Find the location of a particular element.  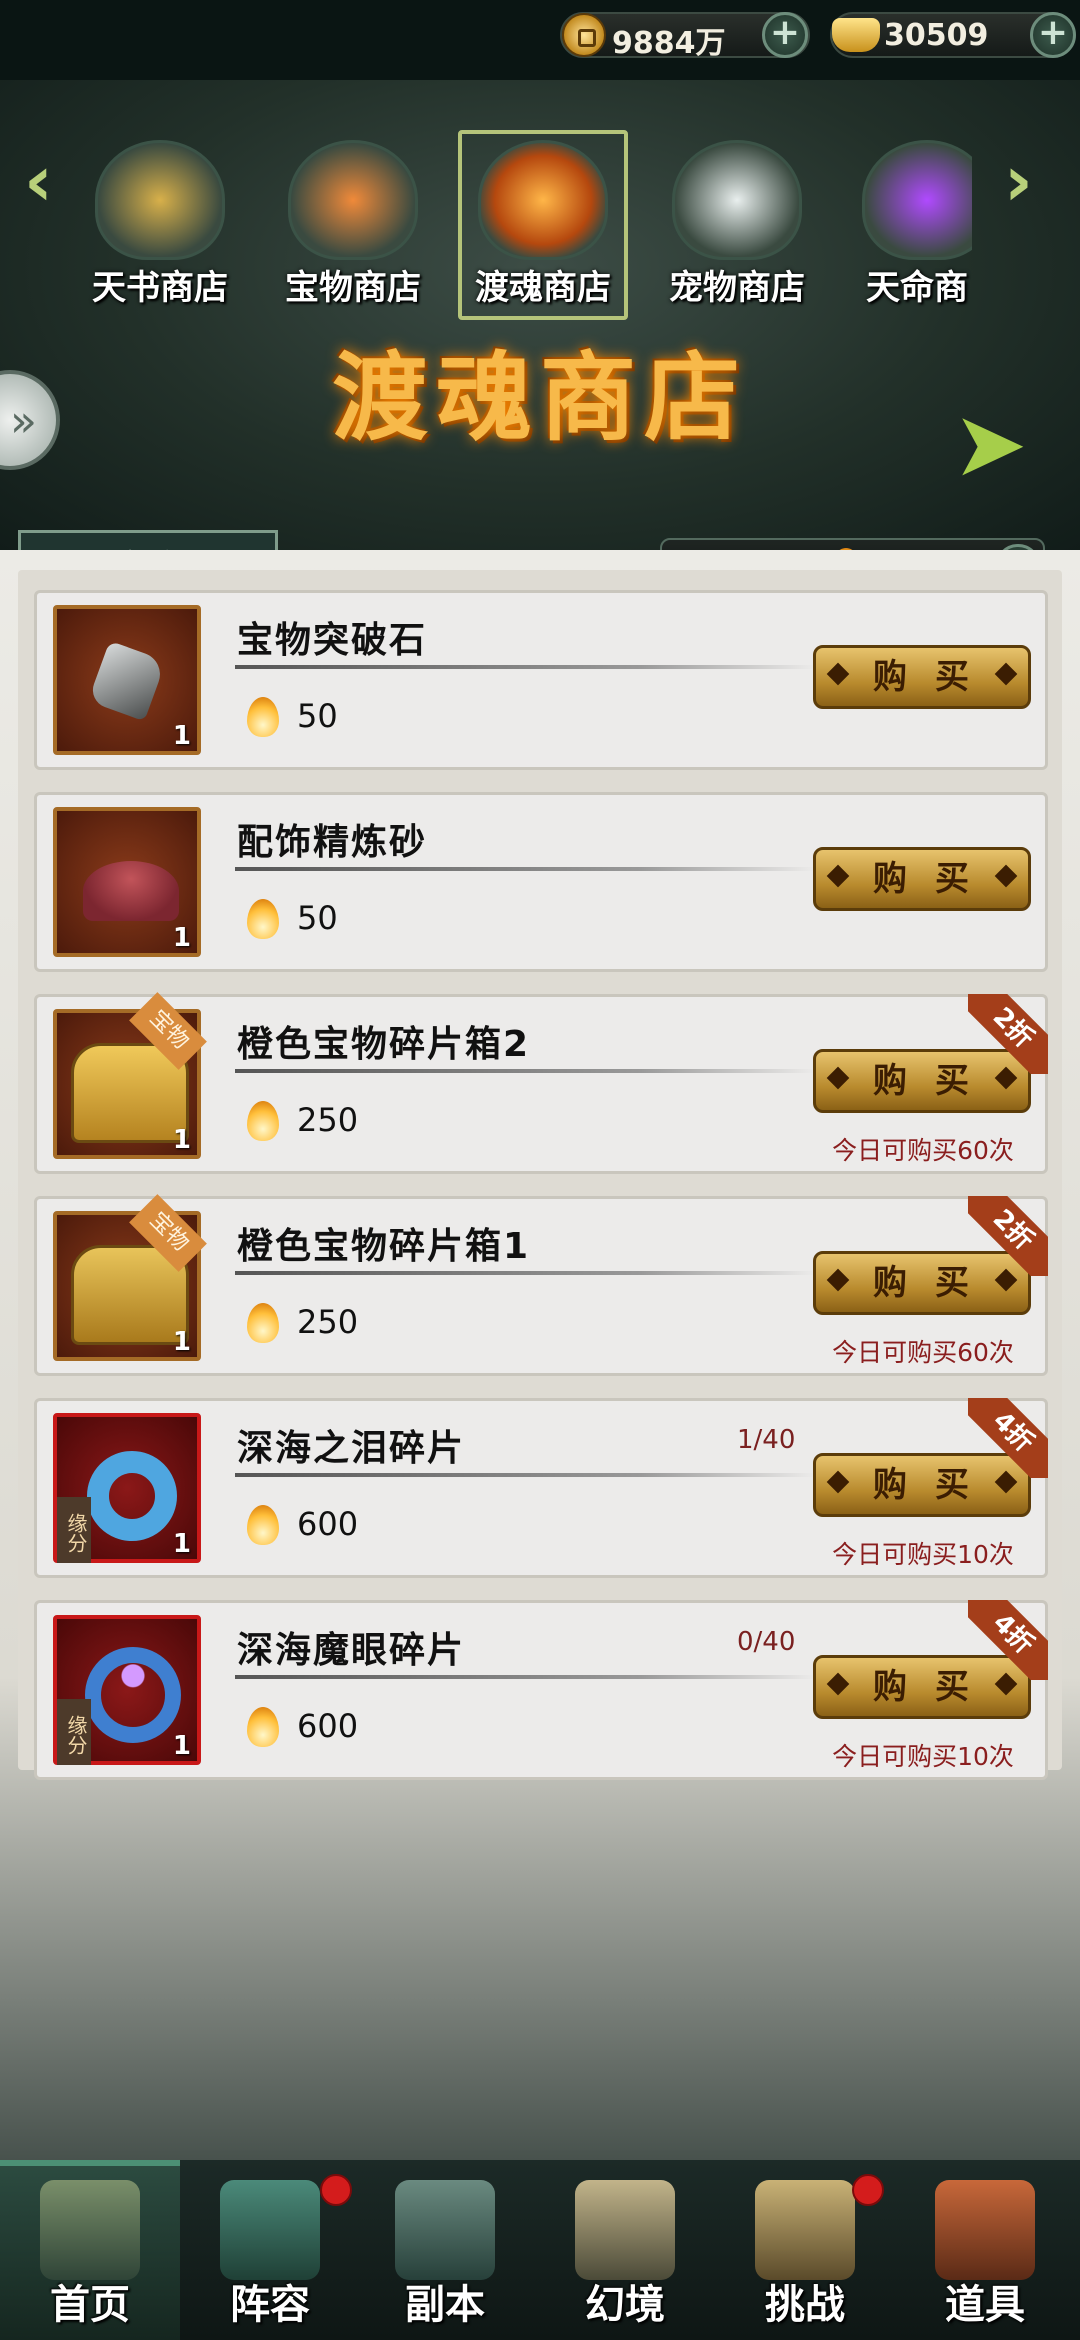

tab-soul-shop: 渡魂商店 is located at coordinates (543, 220).